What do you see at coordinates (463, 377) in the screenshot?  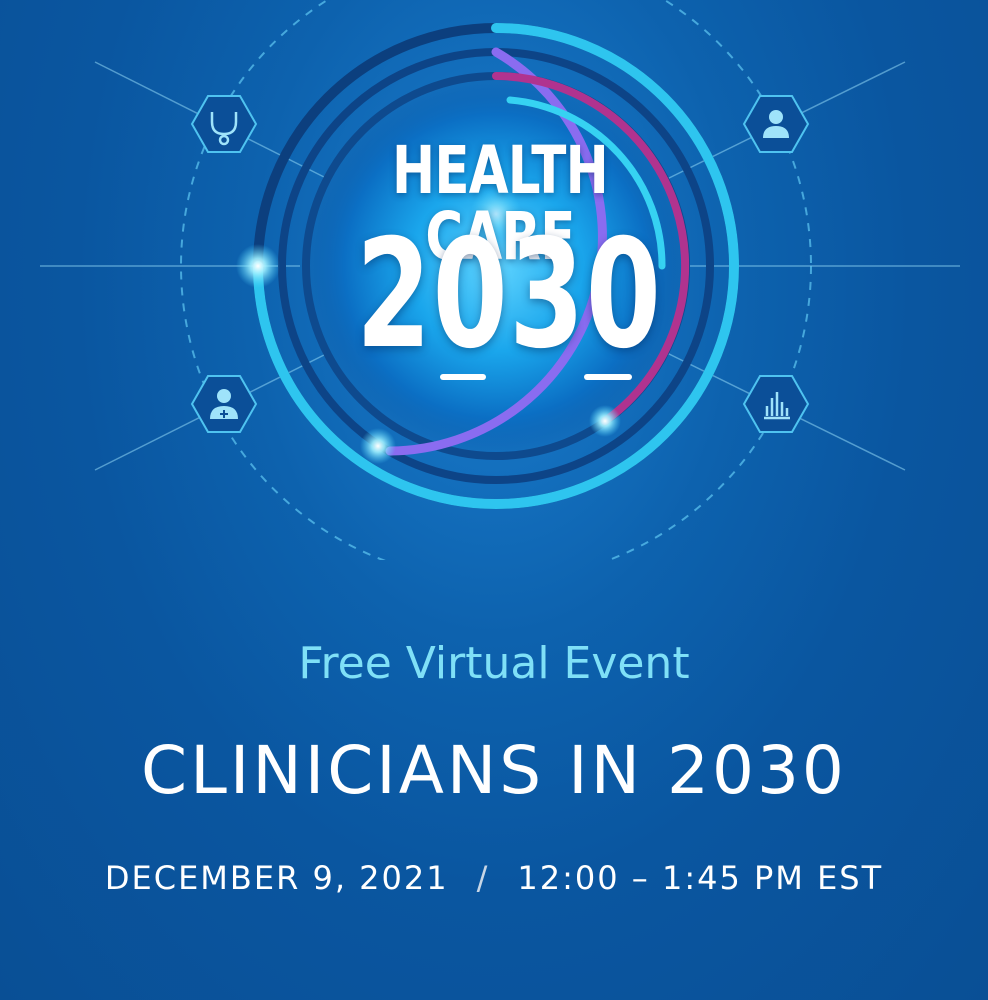 I see `logo-underscore-left` at bounding box center [463, 377].